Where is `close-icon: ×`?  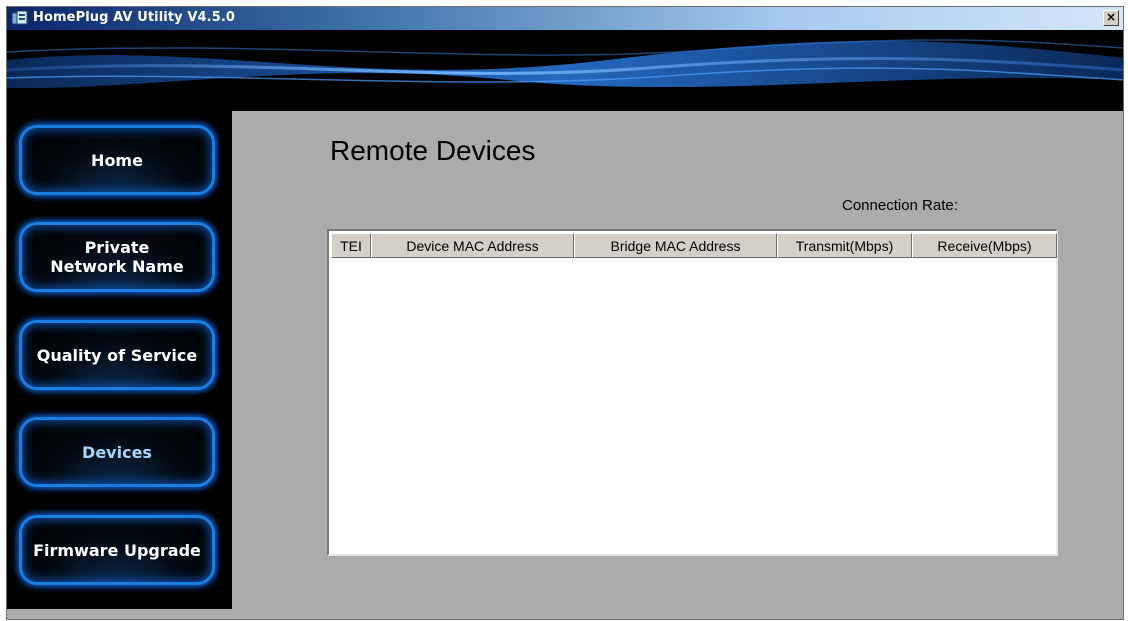
close-icon: × is located at coordinates (1111, 17).